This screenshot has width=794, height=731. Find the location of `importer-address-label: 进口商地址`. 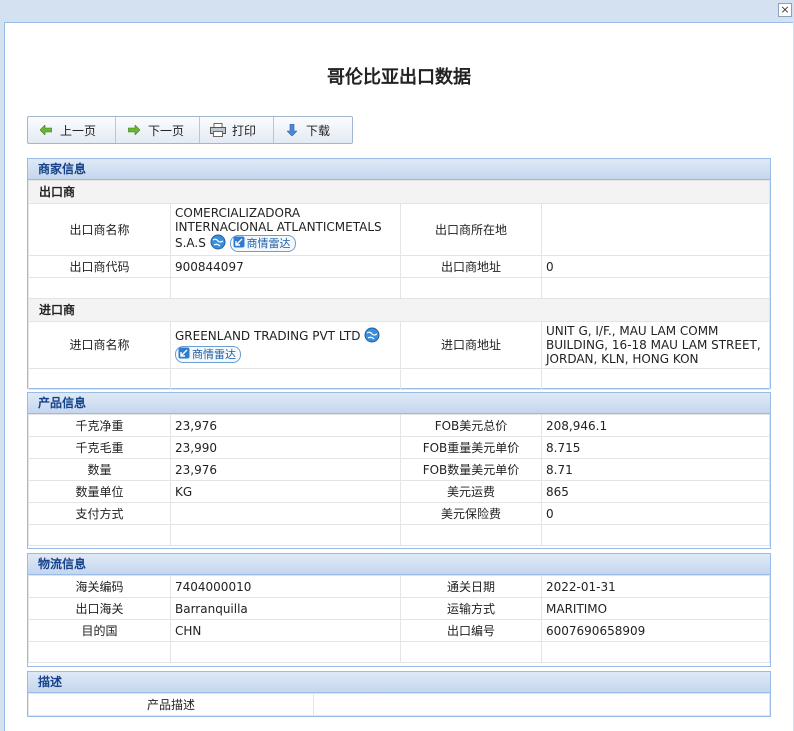

importer-address-label: 进口商地址 is located at coordinates (471, 345).